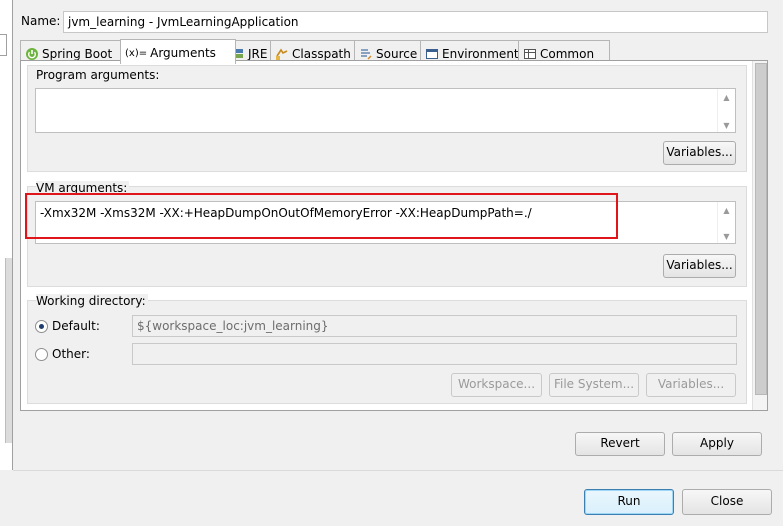 This screenshot has height=526, width=783. Describe the element at coordinates (432, 54) in the screenshot. I see `environment-icon` at that location.